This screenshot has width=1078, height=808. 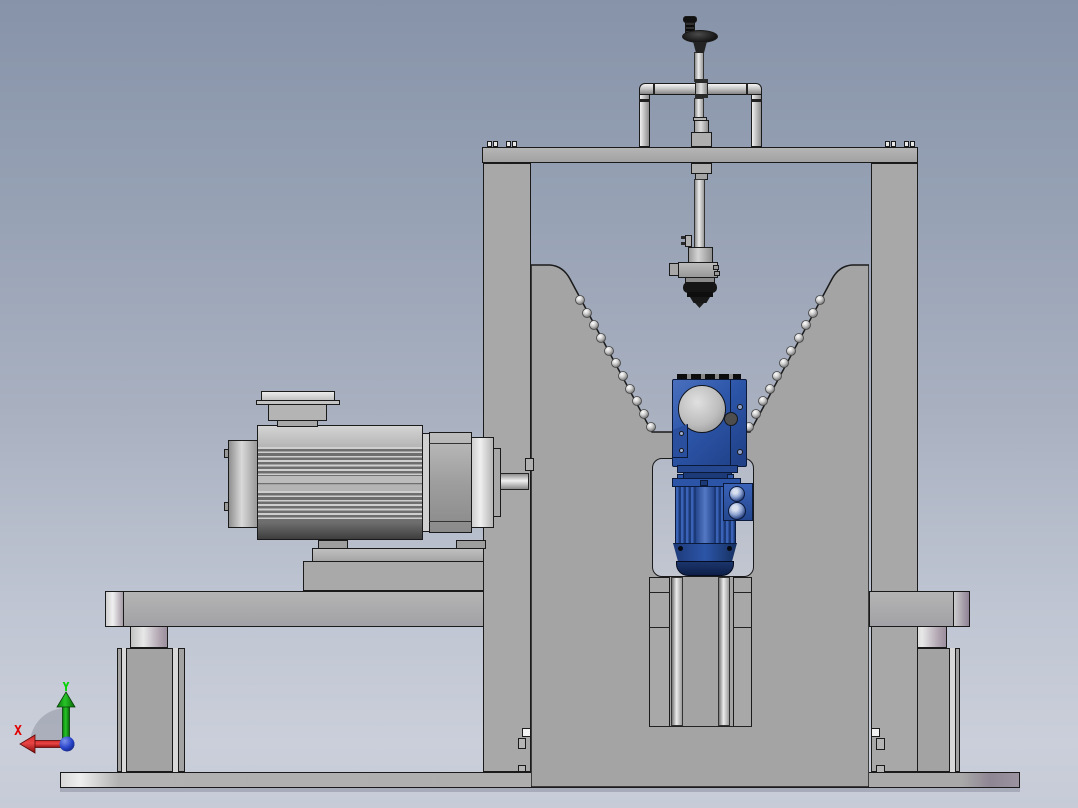 What do you see at coordinates (659, 652) in the screenshot?
I see `lift-frame-left-block` at bounding box center [659, 652].